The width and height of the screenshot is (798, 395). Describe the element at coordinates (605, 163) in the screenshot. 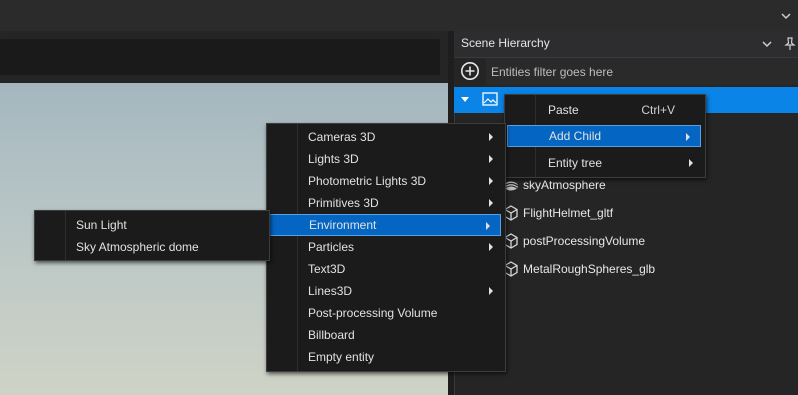

I see `menu-item-entity-tree: Entity tree` at that location.